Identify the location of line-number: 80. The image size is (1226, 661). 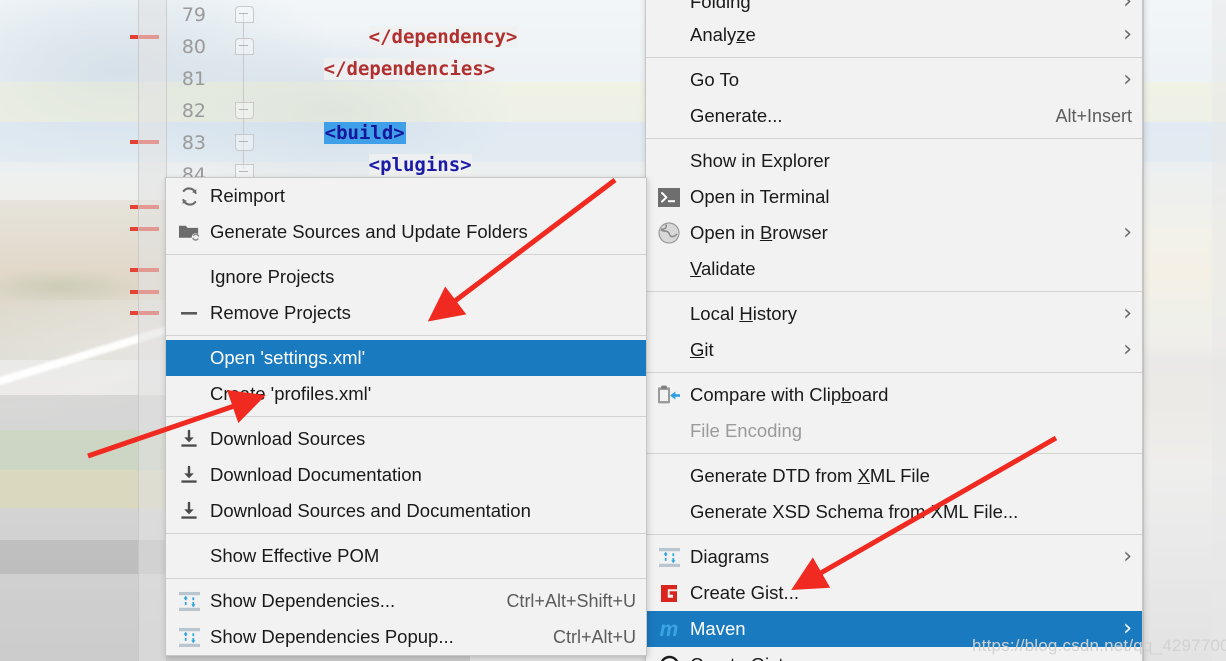
(193, 47).